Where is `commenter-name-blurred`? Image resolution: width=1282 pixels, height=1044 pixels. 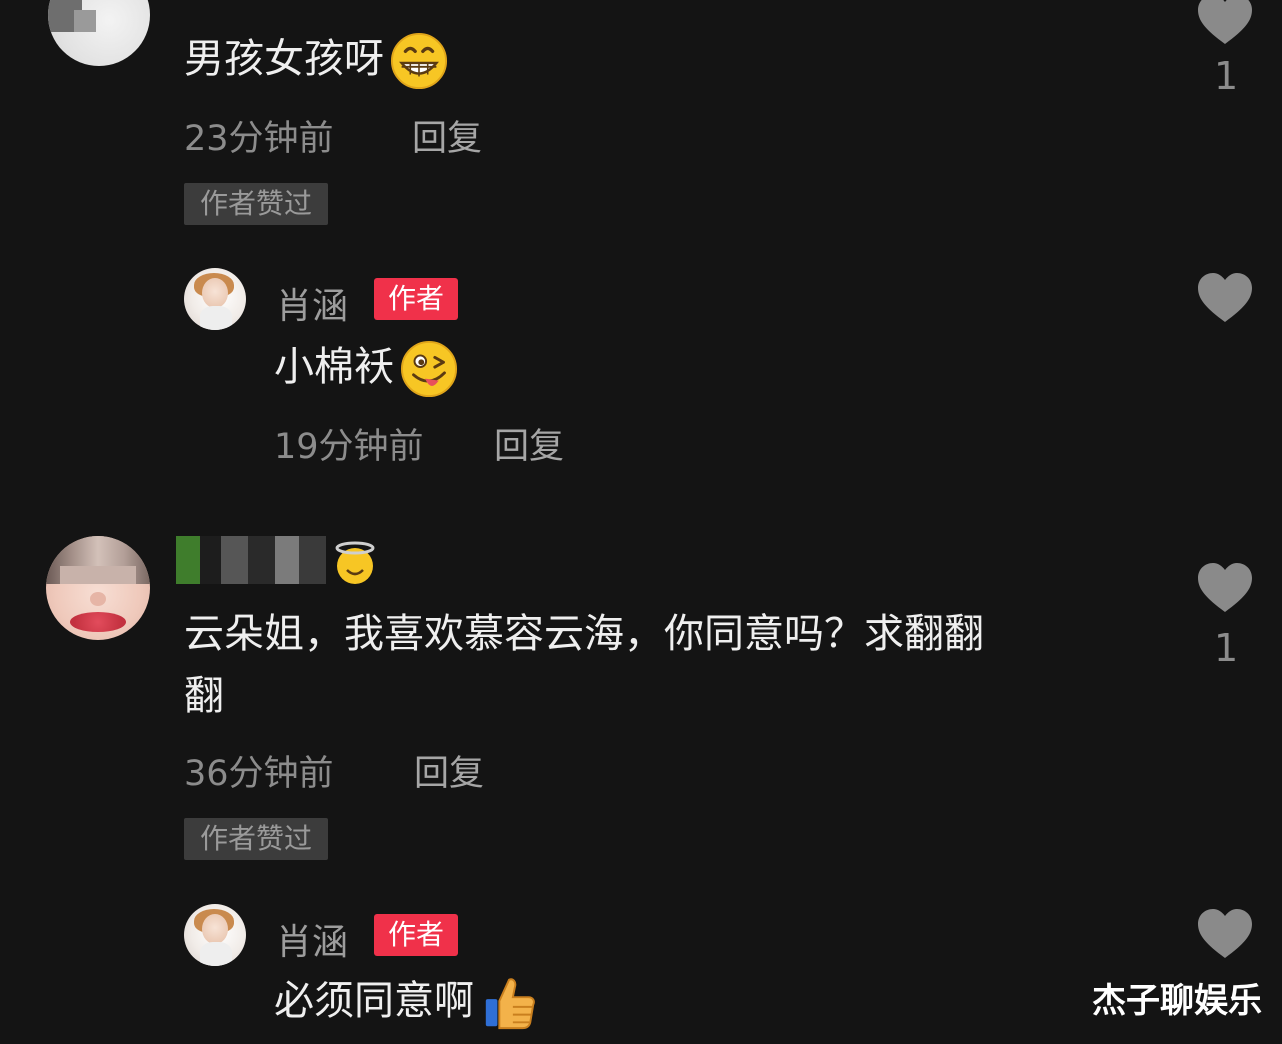
commenter-name-blurred is located at coordinates (251, 560).